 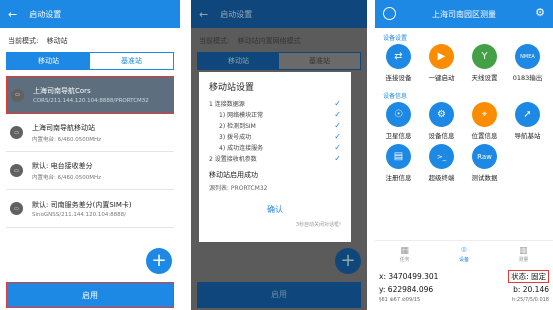 What do you see at coordinates (400, 300) in the screenshot?
I see `satellite-status: §61 ⊕67 ⊘09/15` at bounding box center [400, 300].